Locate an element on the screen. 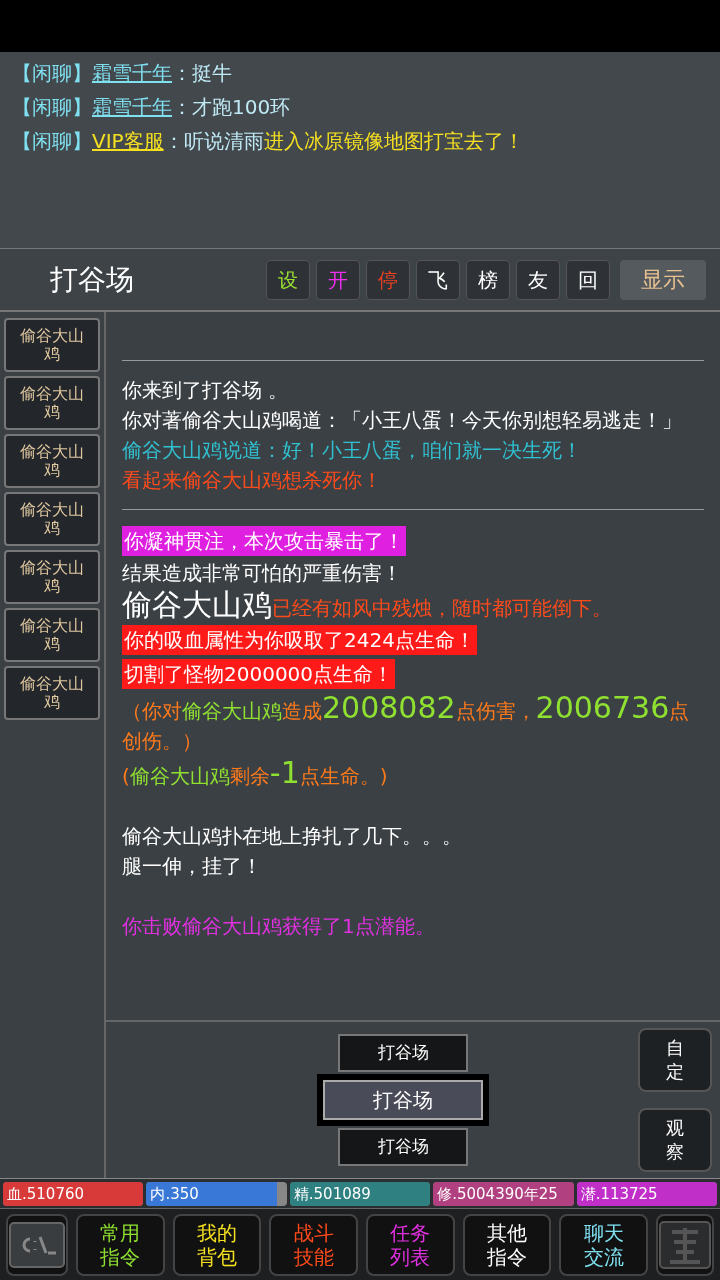  chat-message: 【闲聊】霜雪千年：挺牛 is located at coordinates (122, 73).